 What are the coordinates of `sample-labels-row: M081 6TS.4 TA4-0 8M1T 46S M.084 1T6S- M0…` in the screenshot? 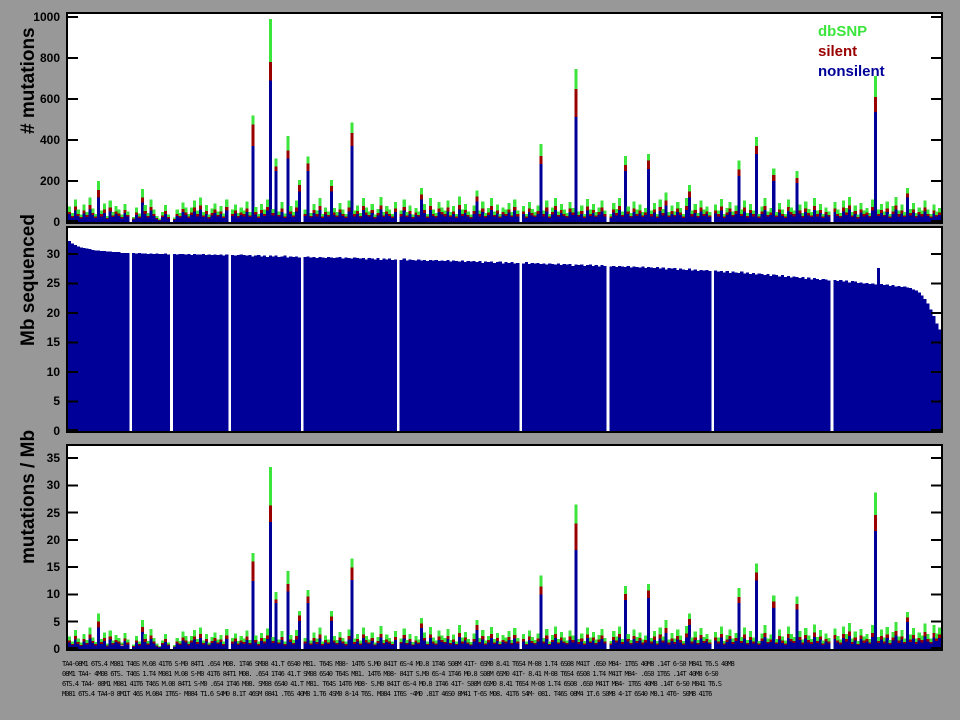 It's located at (387, 694).